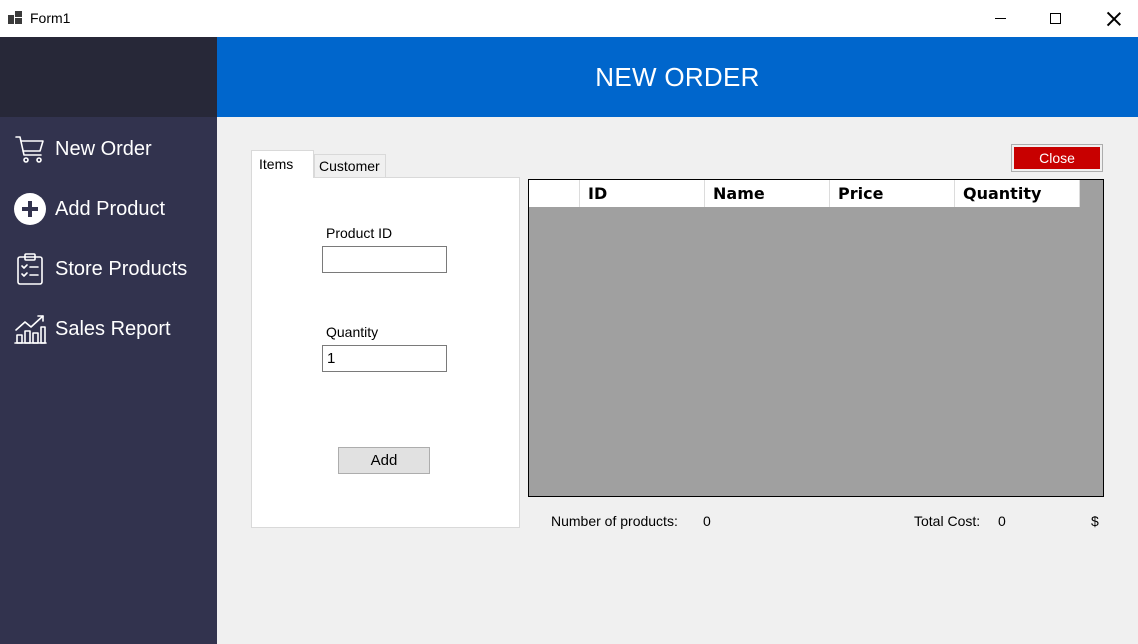  I want to click on product-count-value: 0, so click(707, 521).